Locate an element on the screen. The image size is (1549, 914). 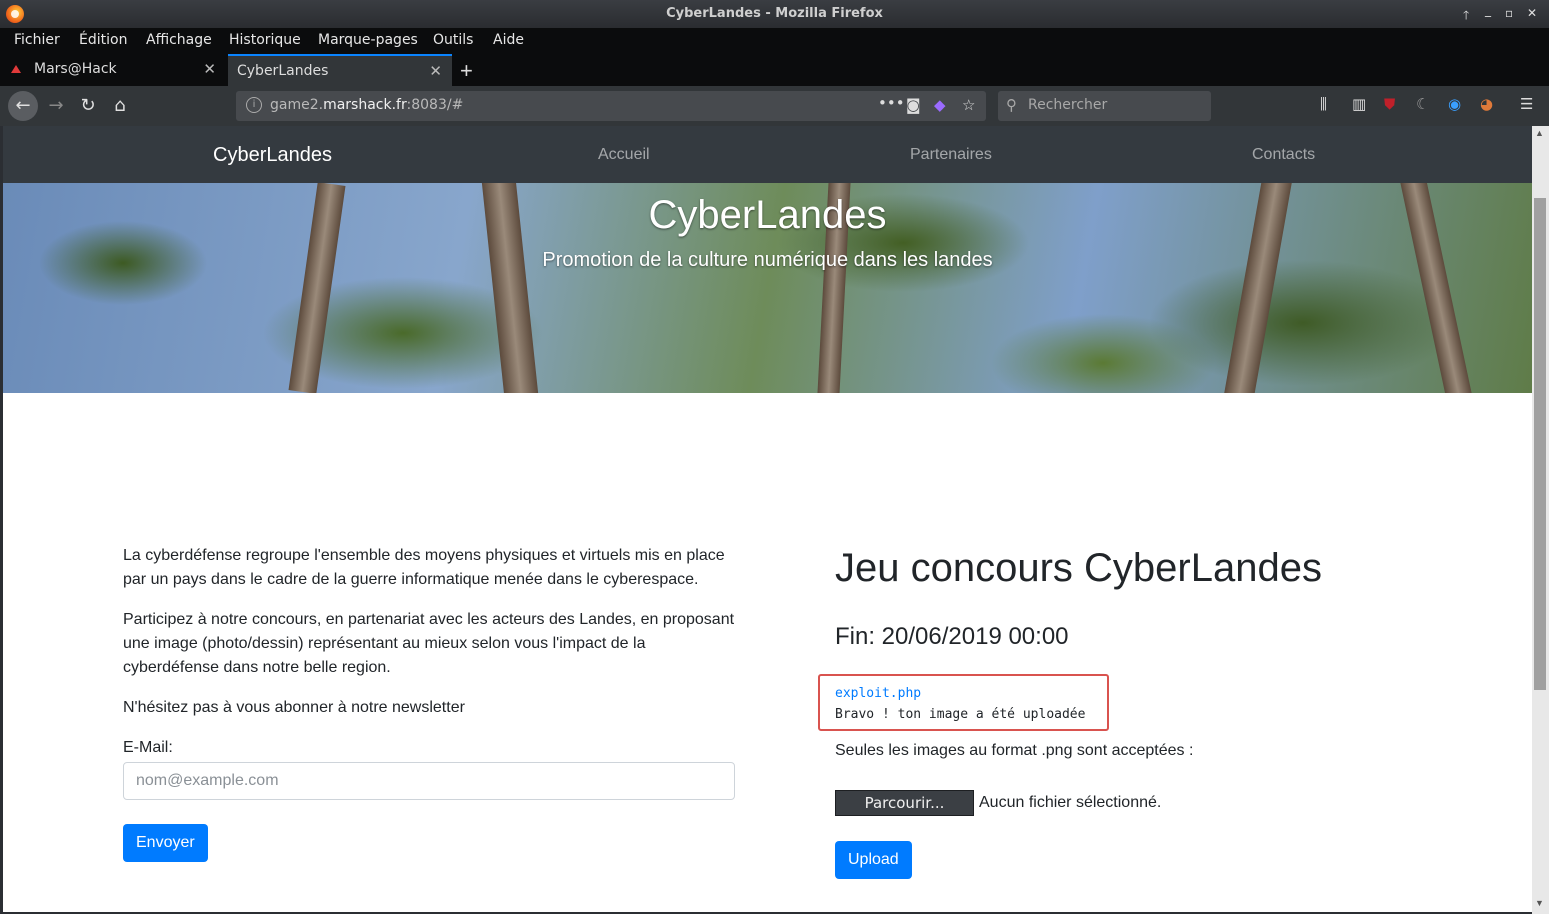
uploaded-file-link: exploit.php is located at coordinates (878, 693).